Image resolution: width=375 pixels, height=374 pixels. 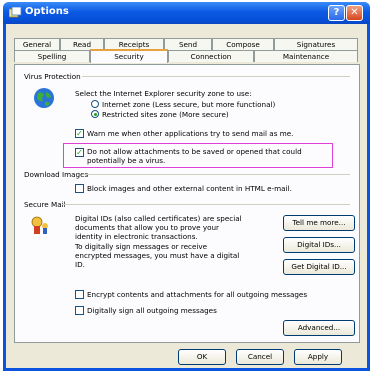 What do you see at coordinates (152, 310) in the screenshot?
I see `sign-label: Digitally sign all outgoing messages` at bounding box center [152, 310].